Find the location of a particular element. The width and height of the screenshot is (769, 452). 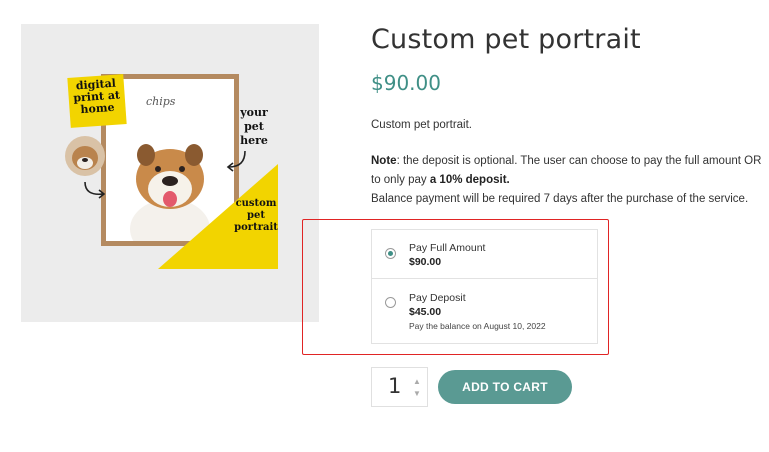

radio-pay-full-amount is located at coordinates (390, 253).